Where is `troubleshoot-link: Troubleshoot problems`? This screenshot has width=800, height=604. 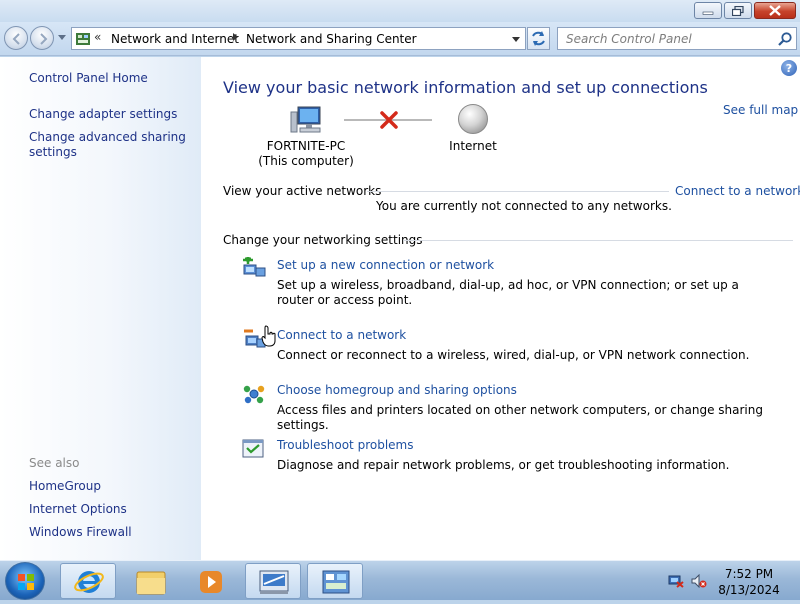
troubleshoot-link: Troubleshoot problems is located at coordinates (345, 445).